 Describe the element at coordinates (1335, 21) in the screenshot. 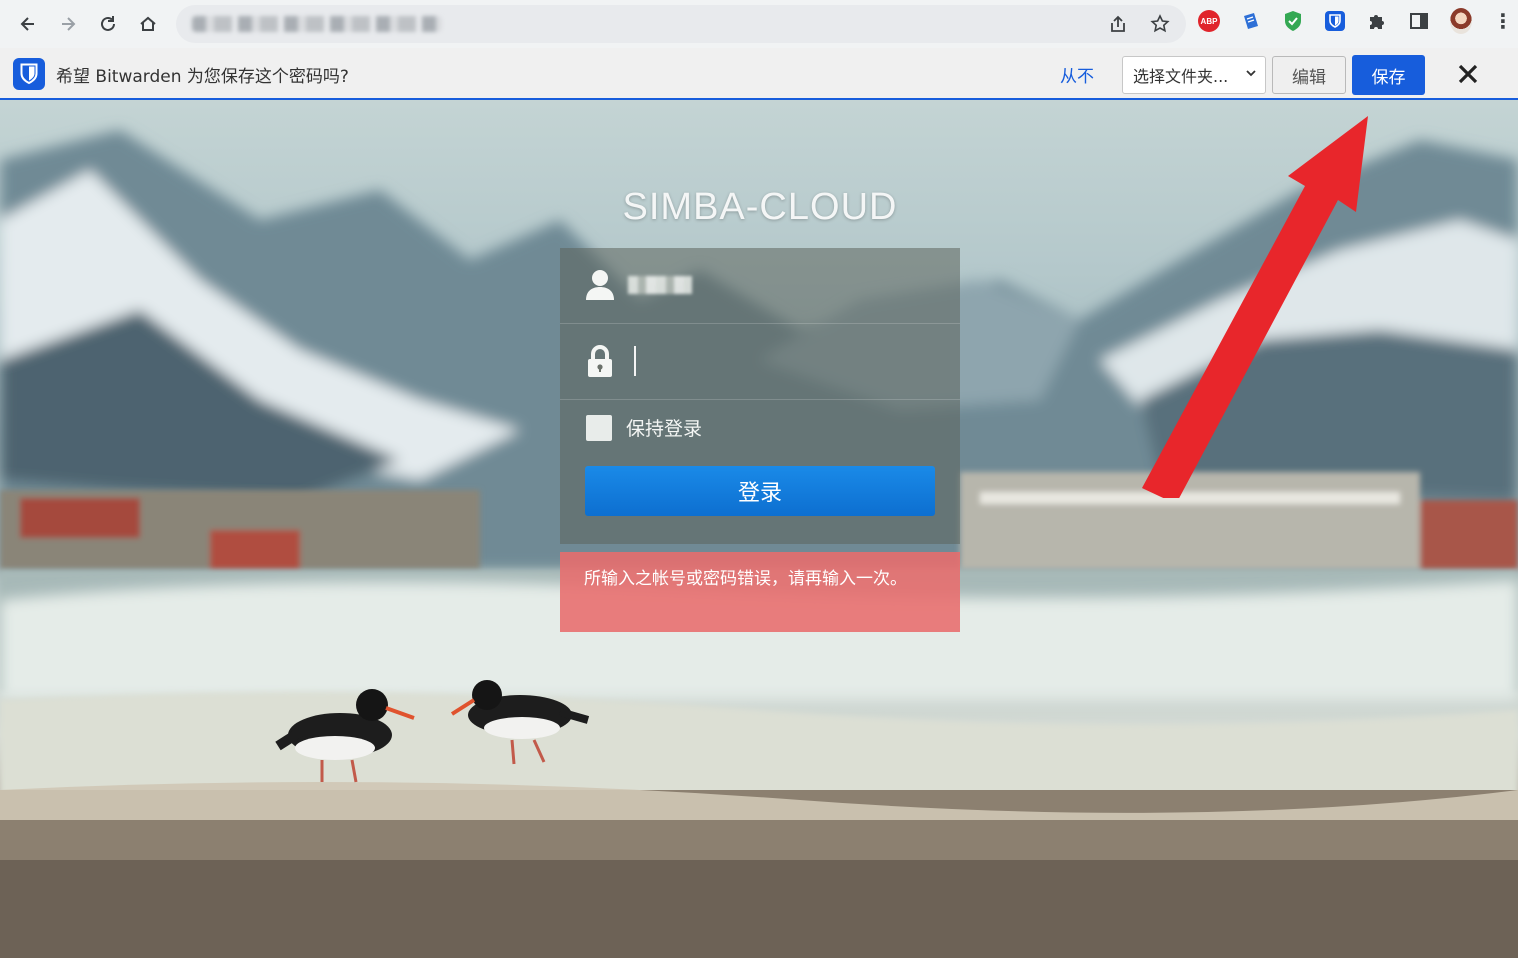

I see `bitwarden-extension-icon` at that location.